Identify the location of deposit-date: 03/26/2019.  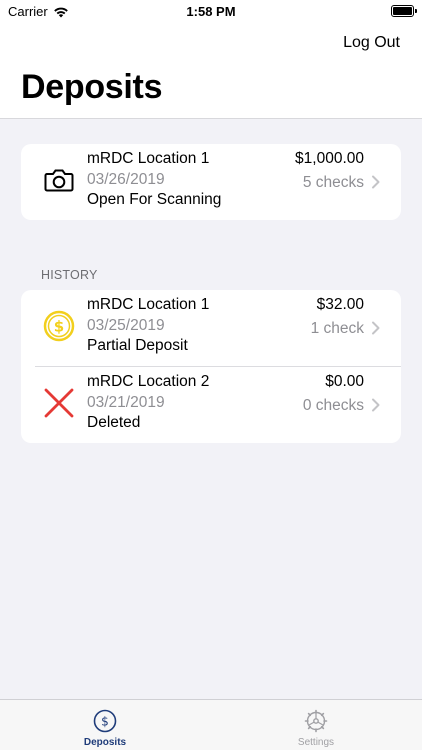
(126, 179).